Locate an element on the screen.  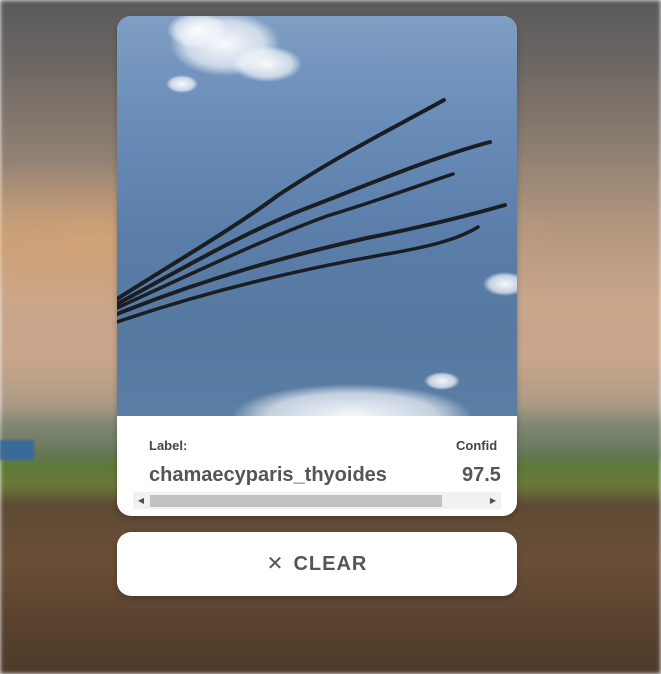
cloud-right is located at coordinates (500, 284).